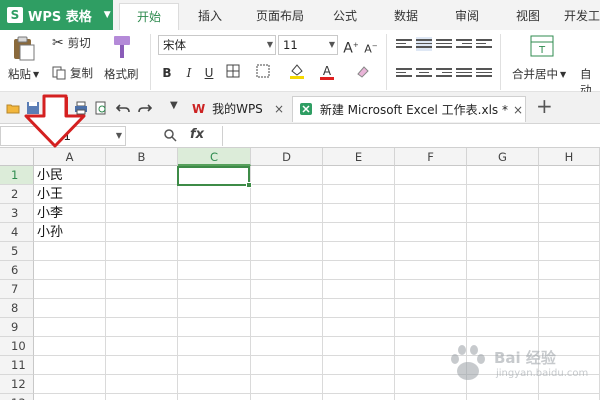 The width and height of the screenshot is (600, 400). Describe the element at coordinates (167, 73) in the screenshot. I see `bold-button: B` at that location.